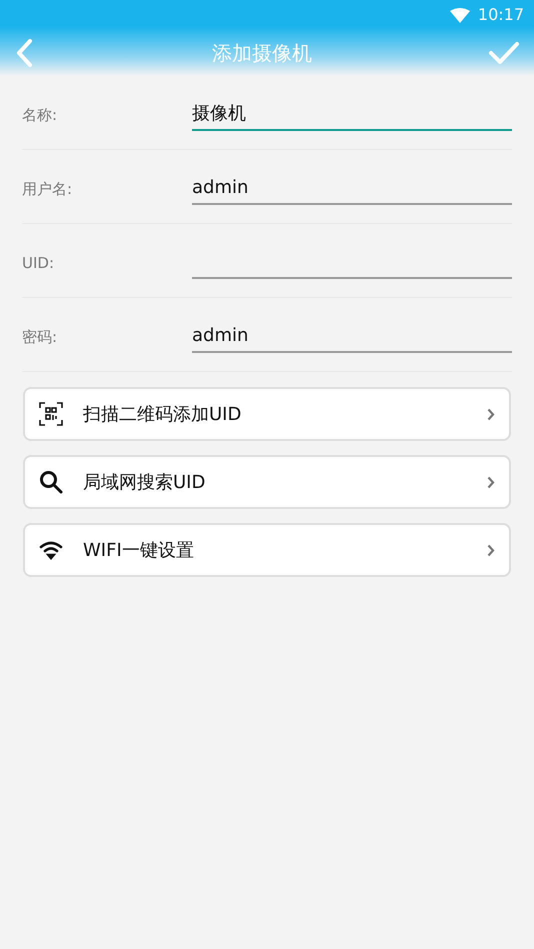 The height and width of the screenshot is (949, 534). I want to click on page-title: 添加摄像机, so click(262, 53).